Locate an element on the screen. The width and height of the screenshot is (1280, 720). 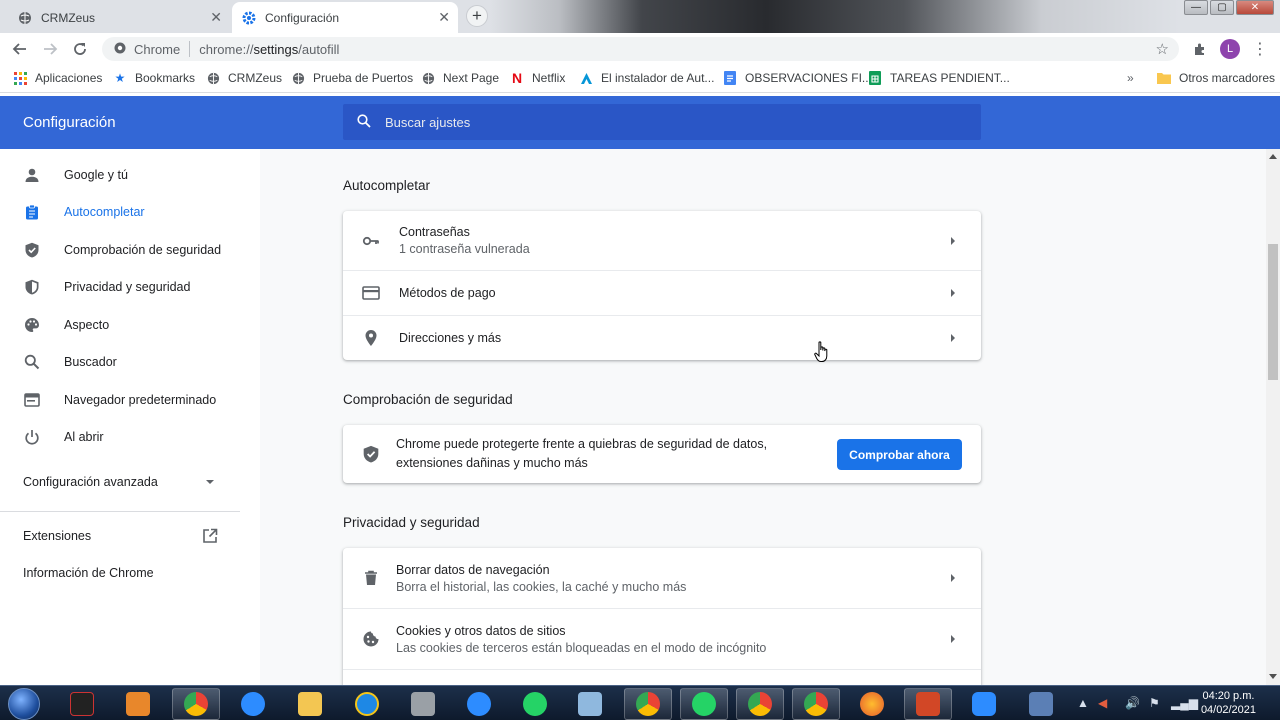
sidebar-item-about-chrome: Información de Chrome is located at coordinates (88, 573).